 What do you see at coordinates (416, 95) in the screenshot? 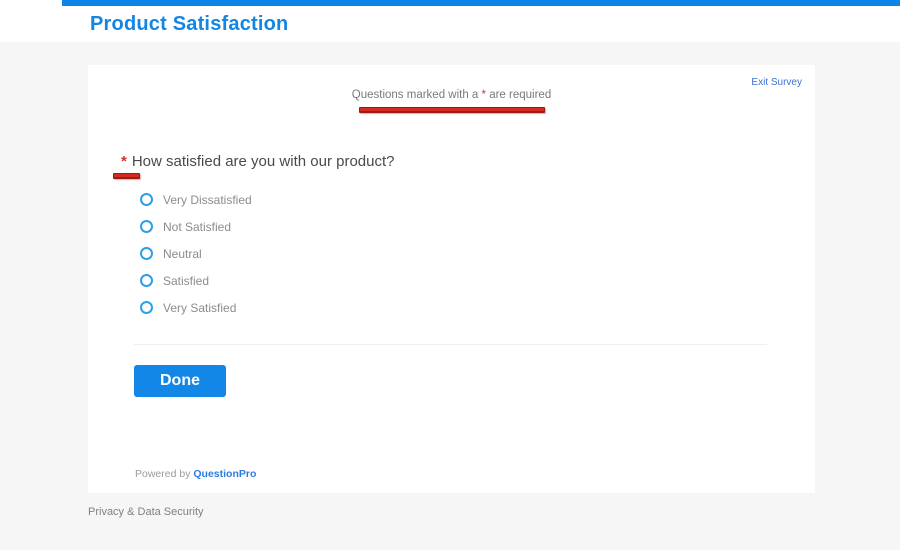
I see `required-note-prefix: Questions marked with a` at bounding box center [416, 95].